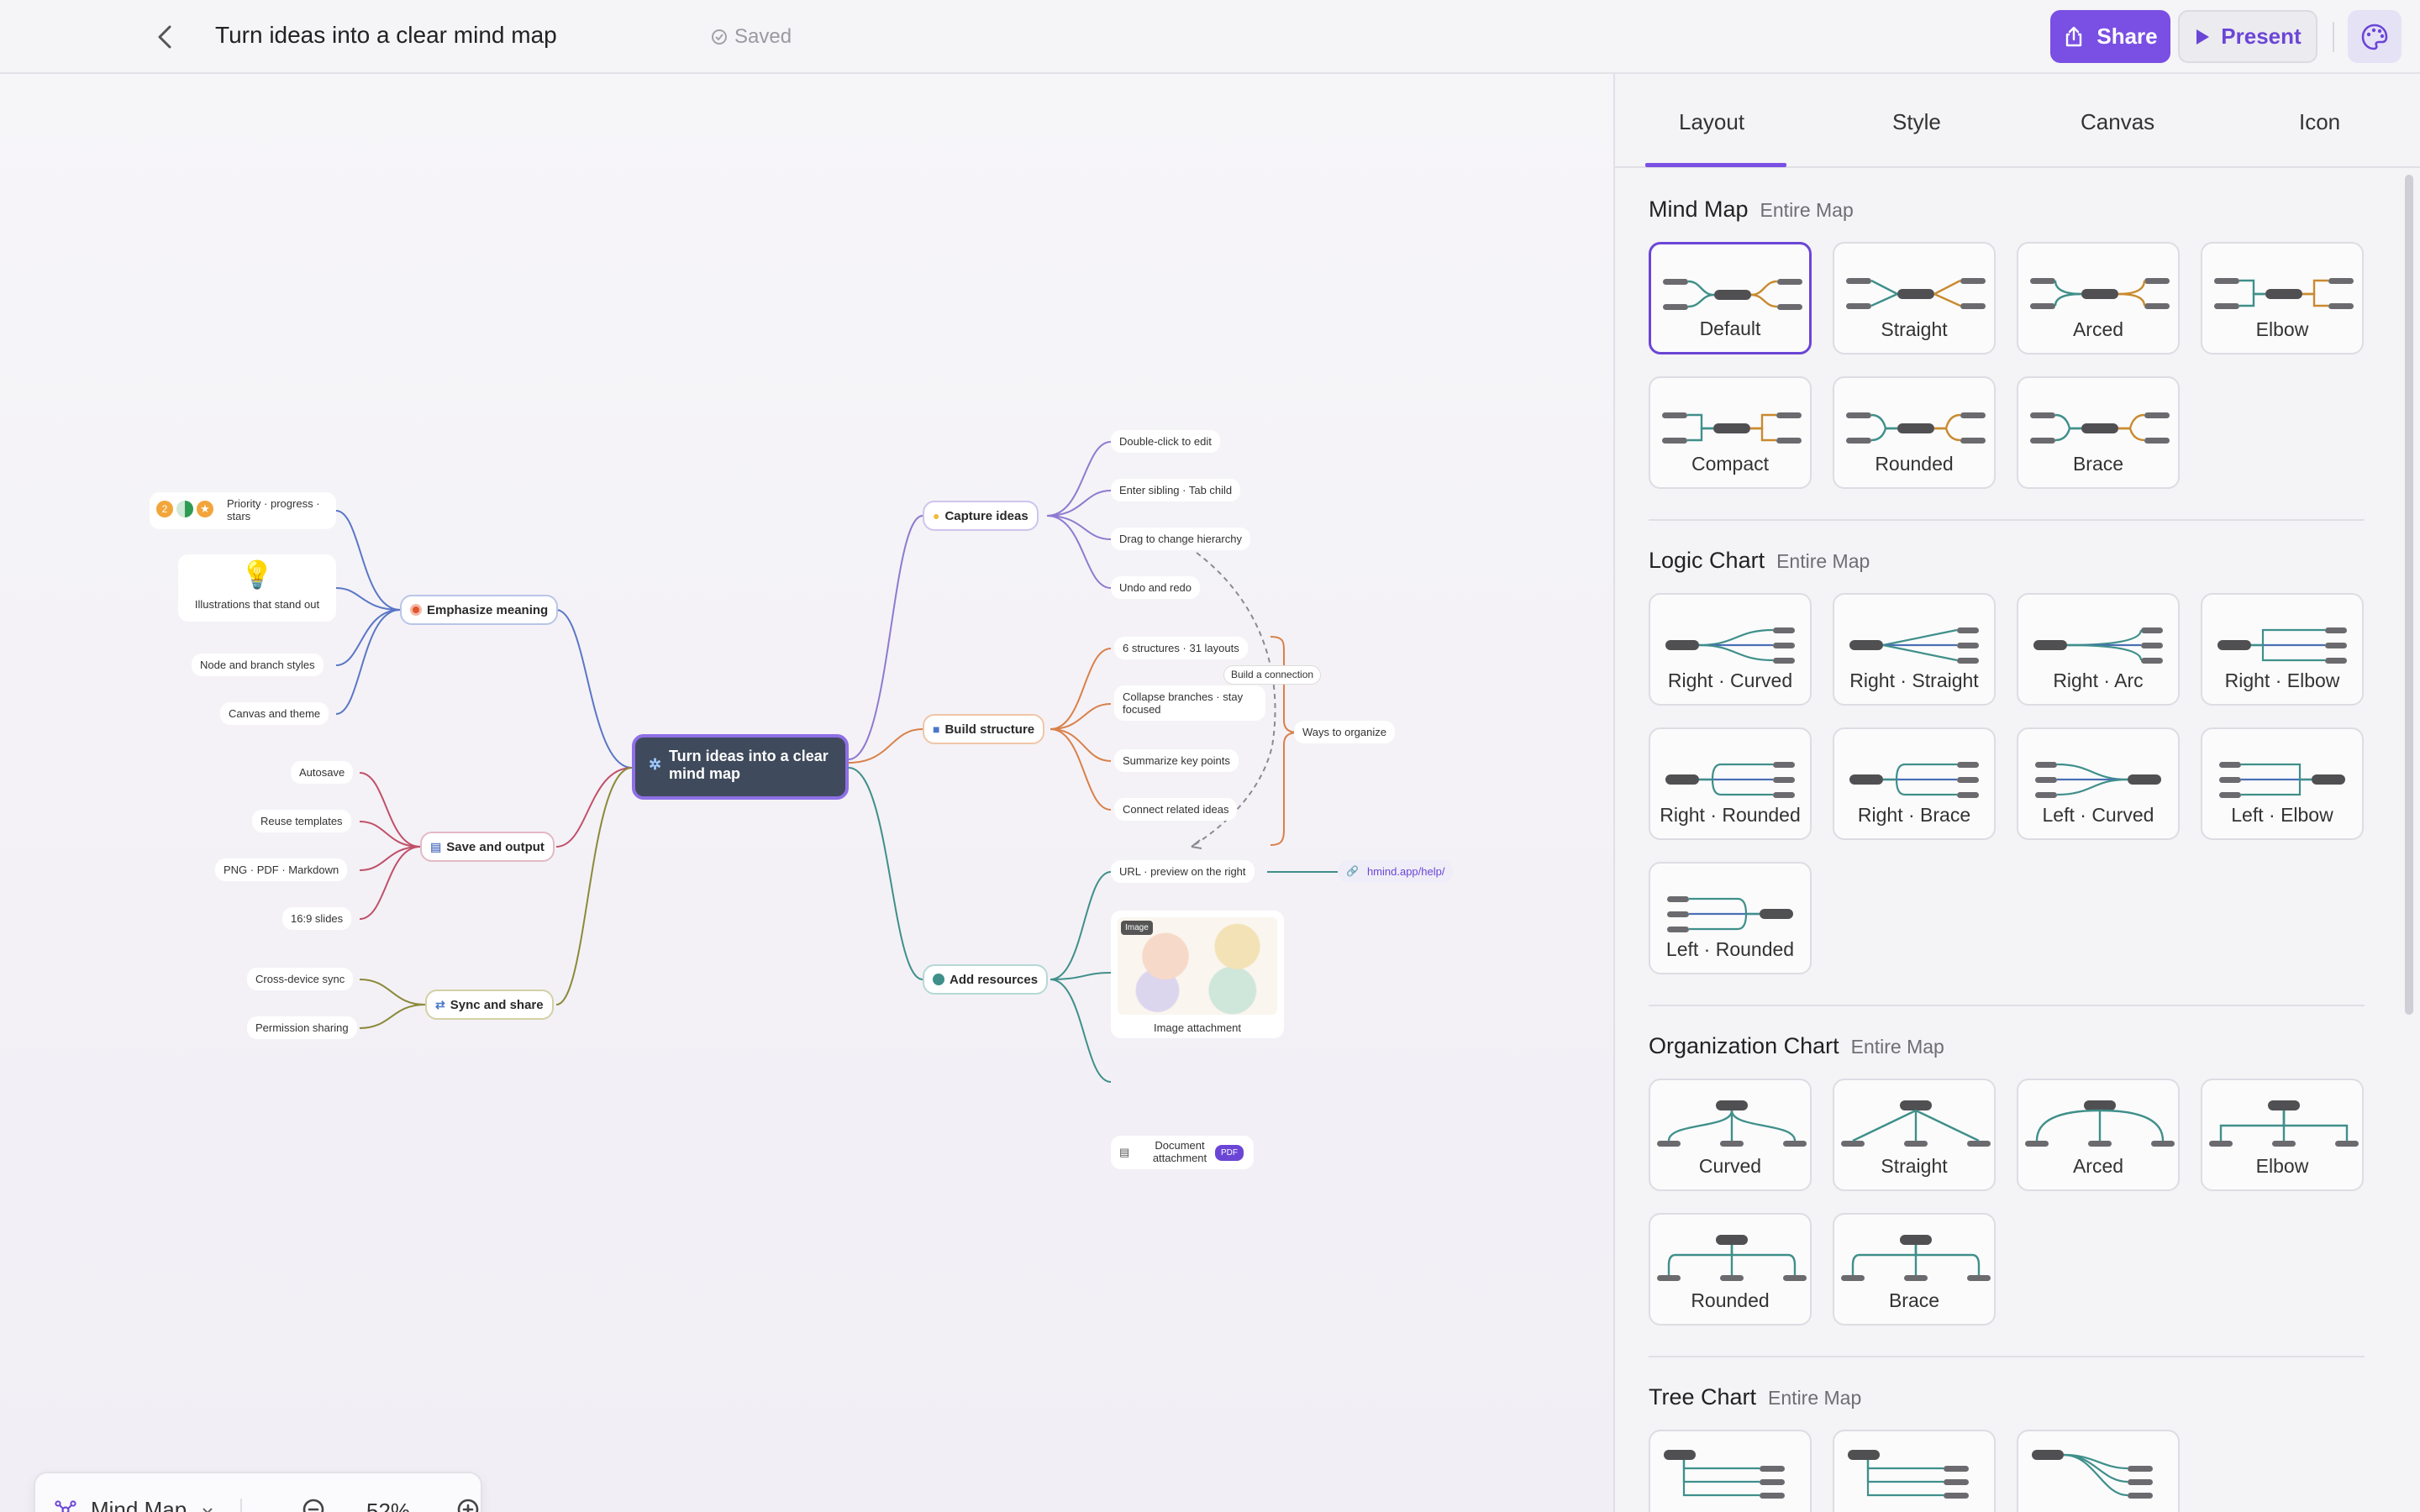 Image resolution: width=2420 pixels, height=1512 pixels. Describe the element at coordinates (1731, 298) in the screenshot. I see `mind-map-layout-card: Default` at that location.